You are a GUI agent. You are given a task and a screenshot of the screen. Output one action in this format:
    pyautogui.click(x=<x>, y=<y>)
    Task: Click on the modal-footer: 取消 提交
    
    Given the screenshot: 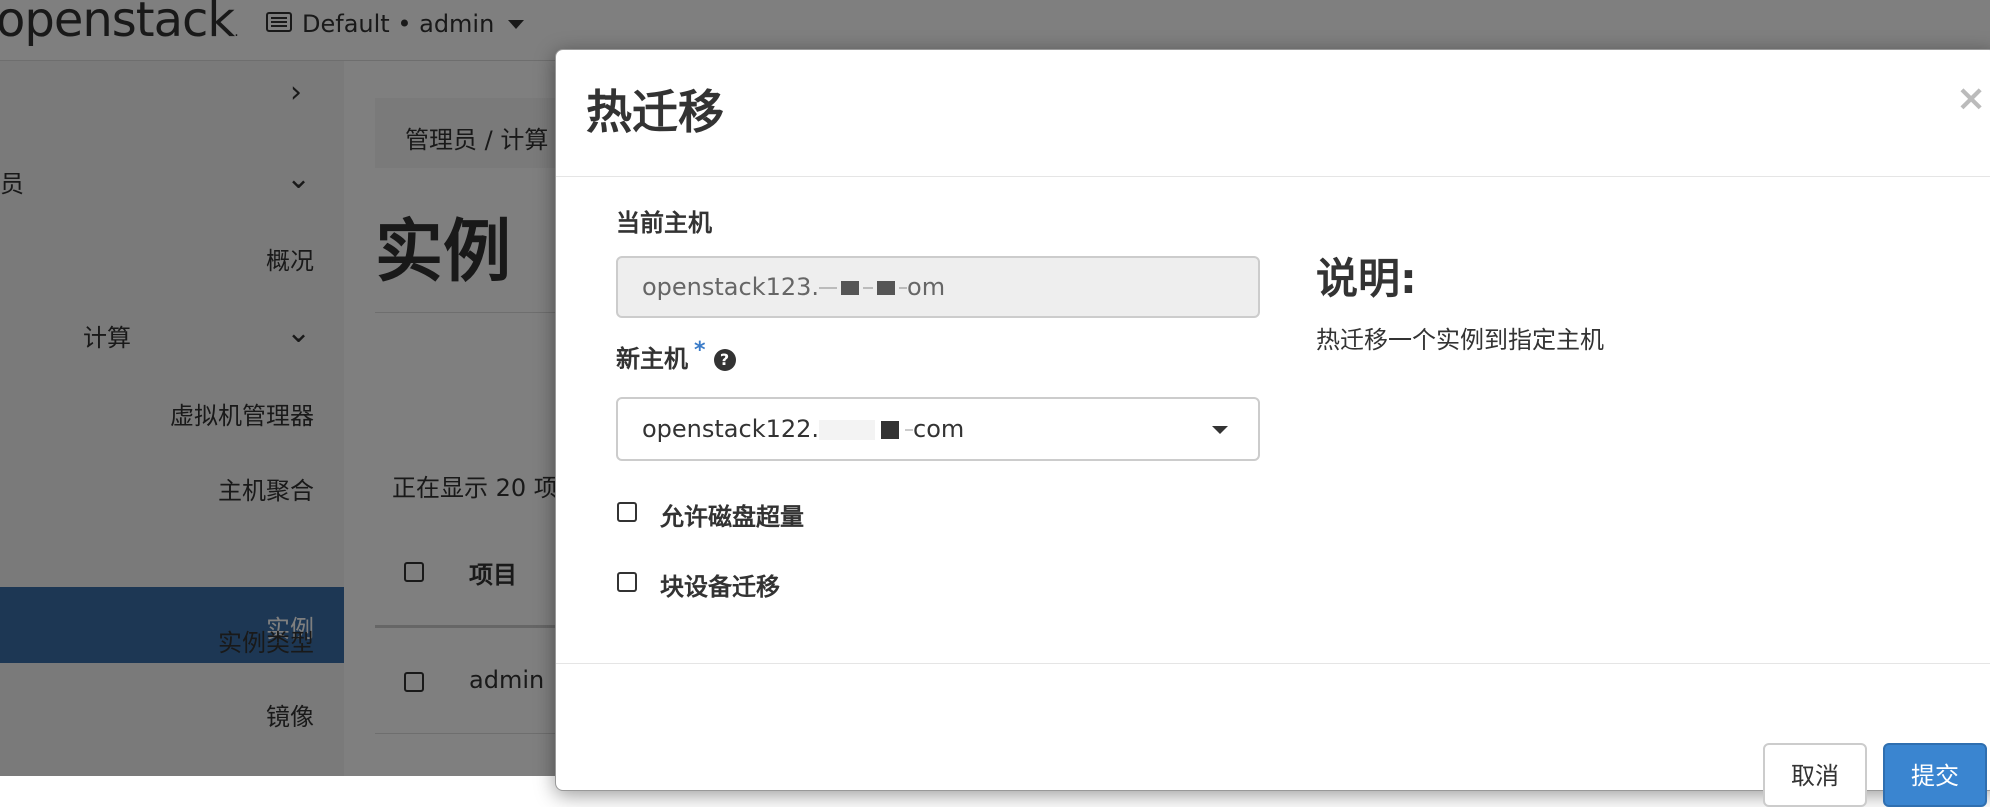 What is the action you would take?
    pyautogui.click(x=1273, y=735)
    